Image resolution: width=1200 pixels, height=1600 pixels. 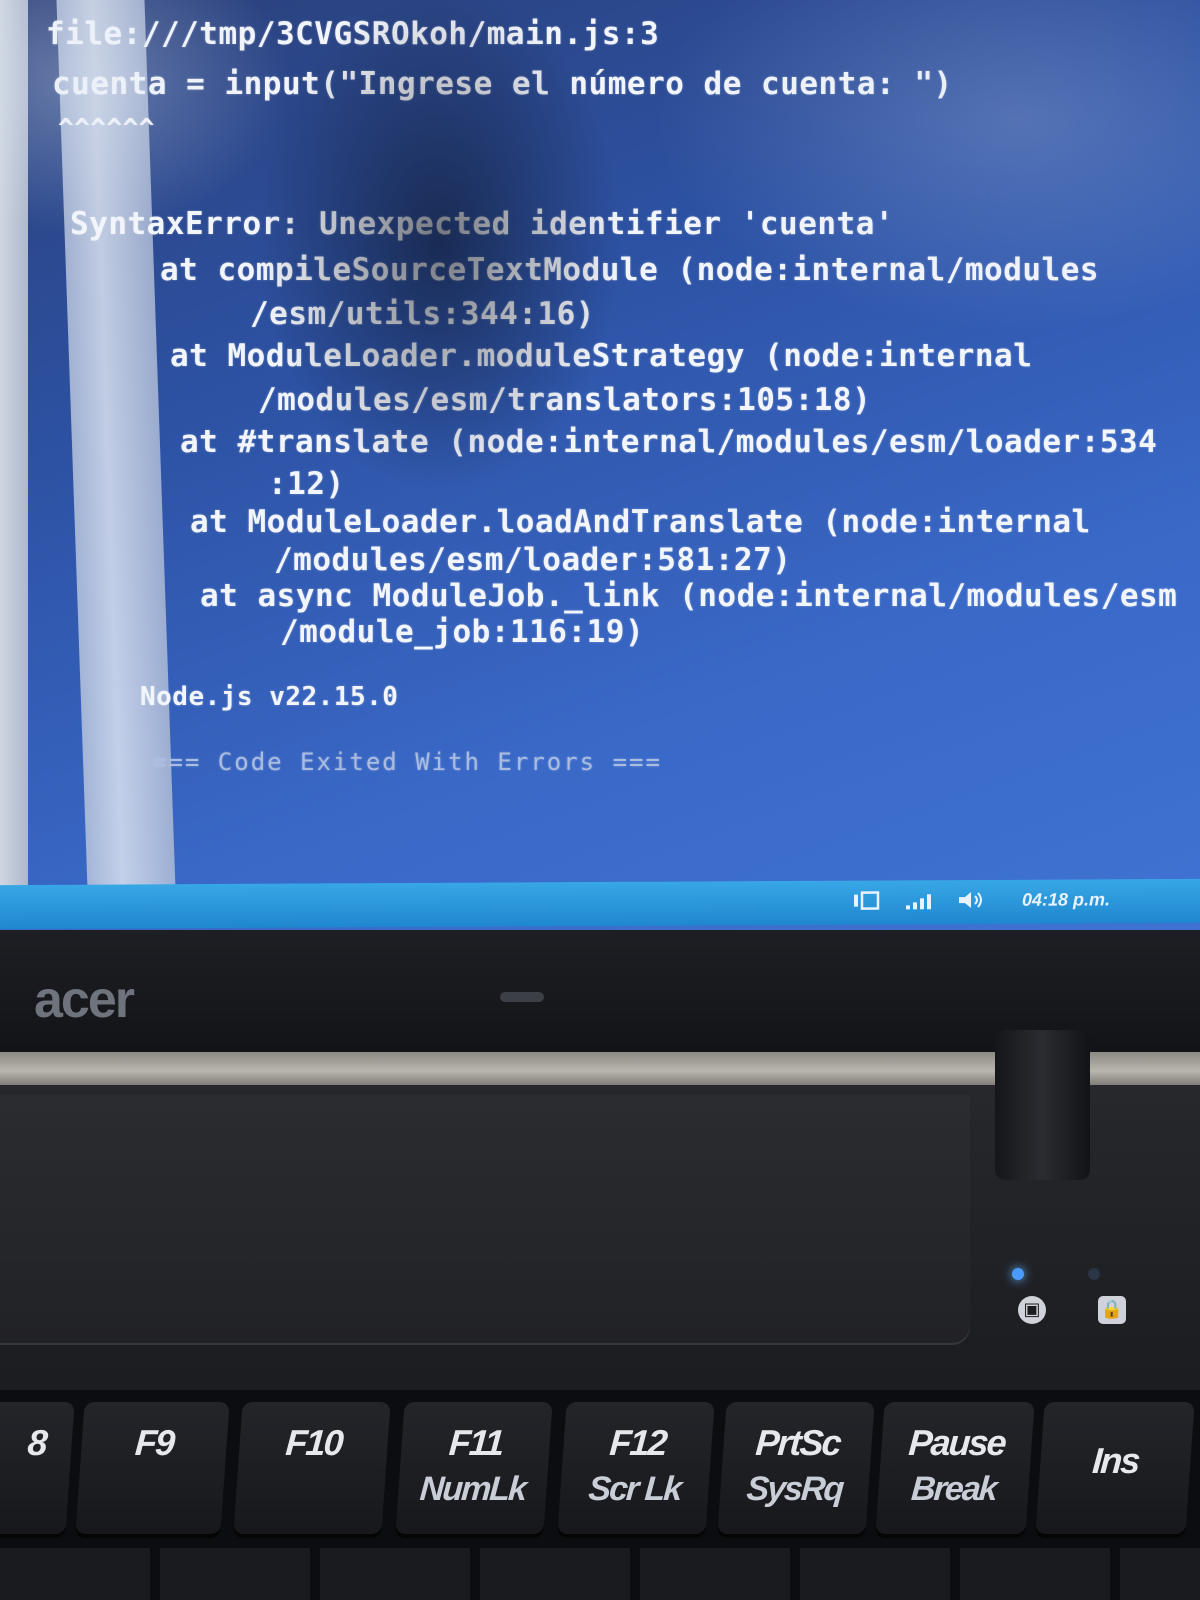 I want to click on exit-status: === Code Exited With Errors ===, so click(x=407, y=762).